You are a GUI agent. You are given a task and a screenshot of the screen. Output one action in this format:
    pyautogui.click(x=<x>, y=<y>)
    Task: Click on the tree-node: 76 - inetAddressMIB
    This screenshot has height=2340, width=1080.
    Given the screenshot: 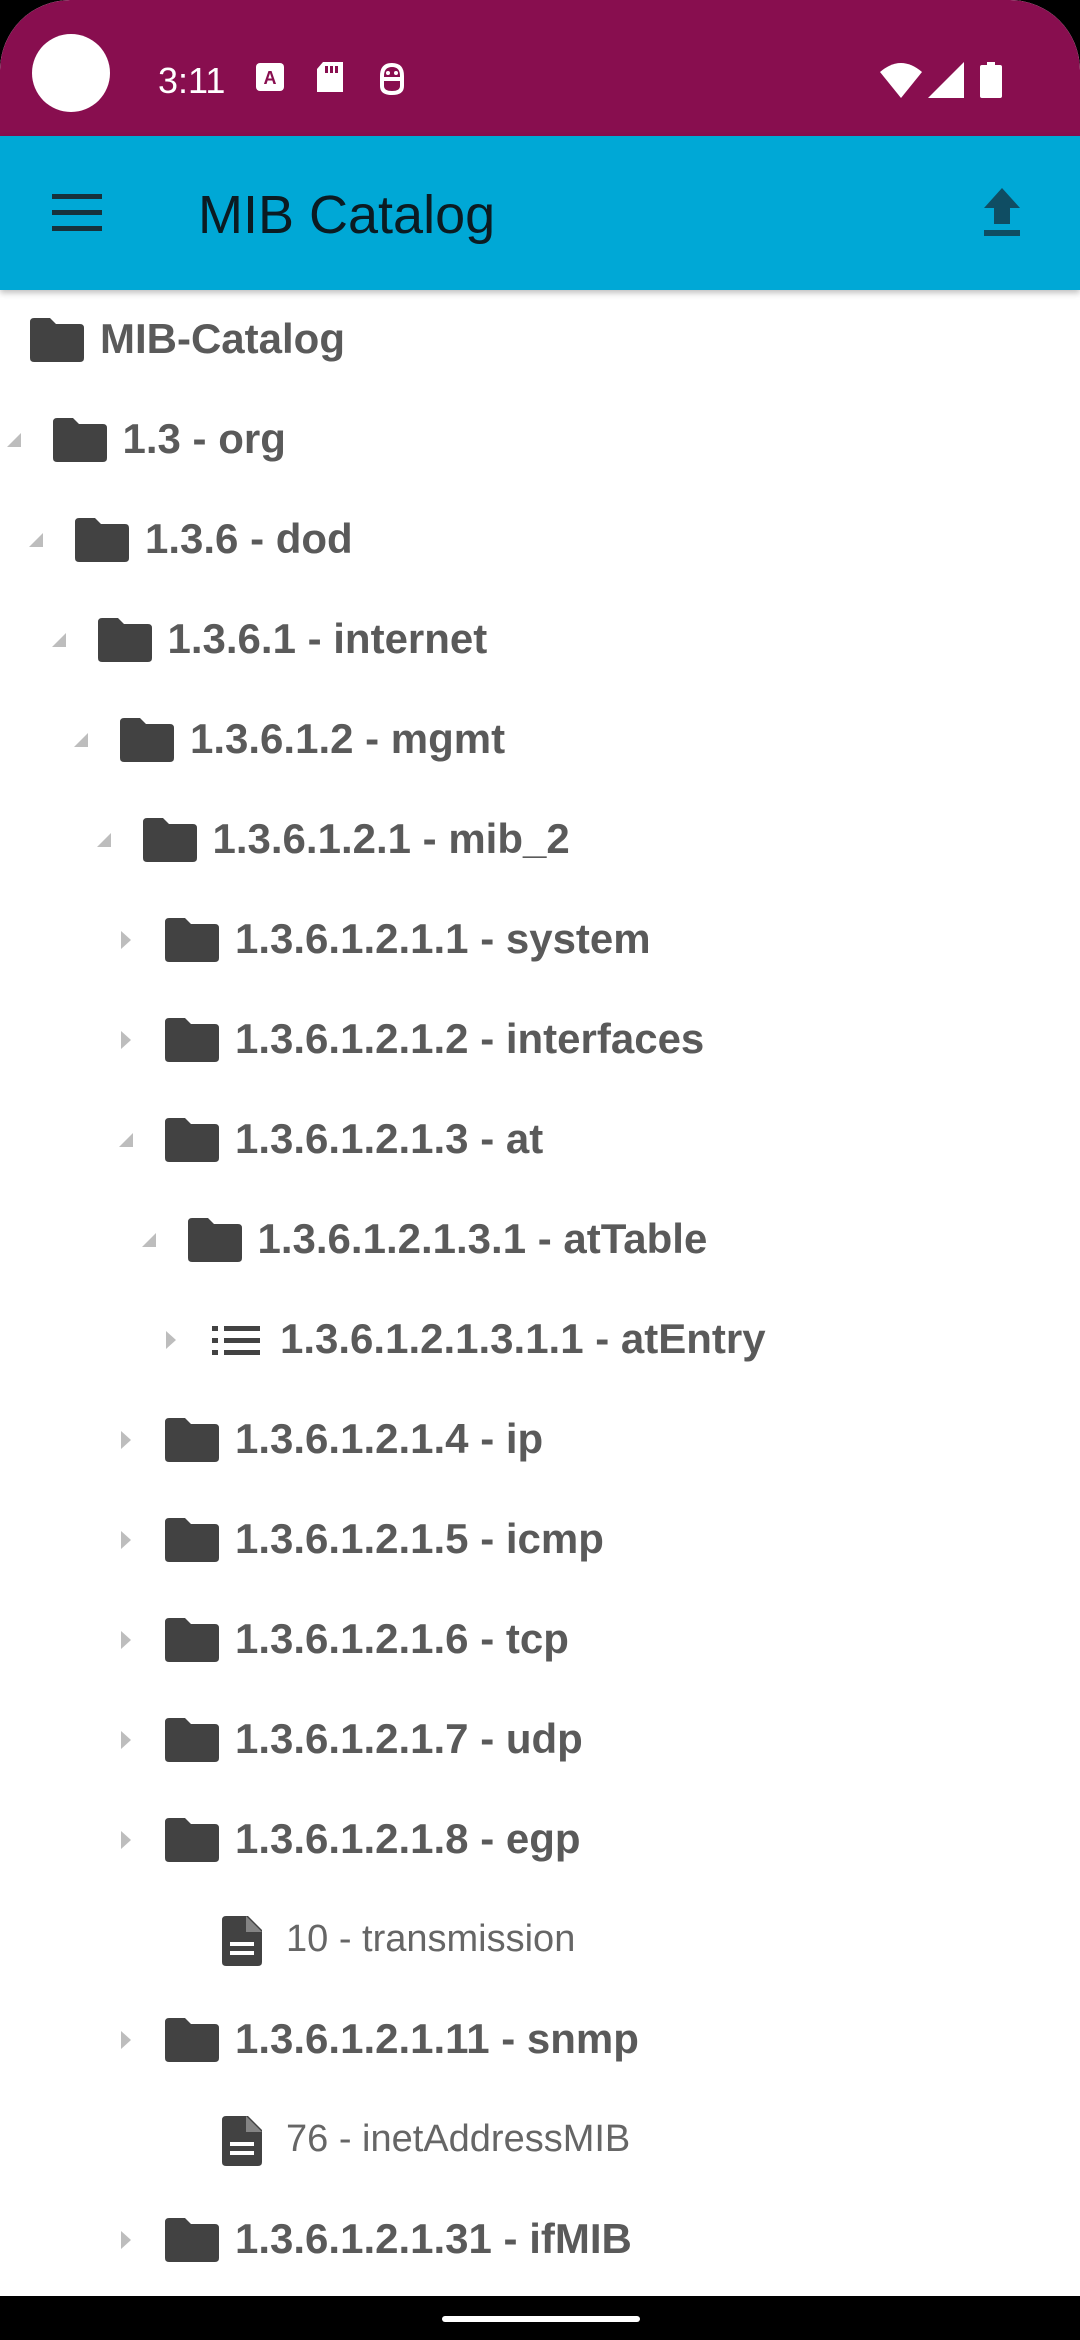 What is the action you would take?
    pyautogui.click(x=540, y=2140)
    